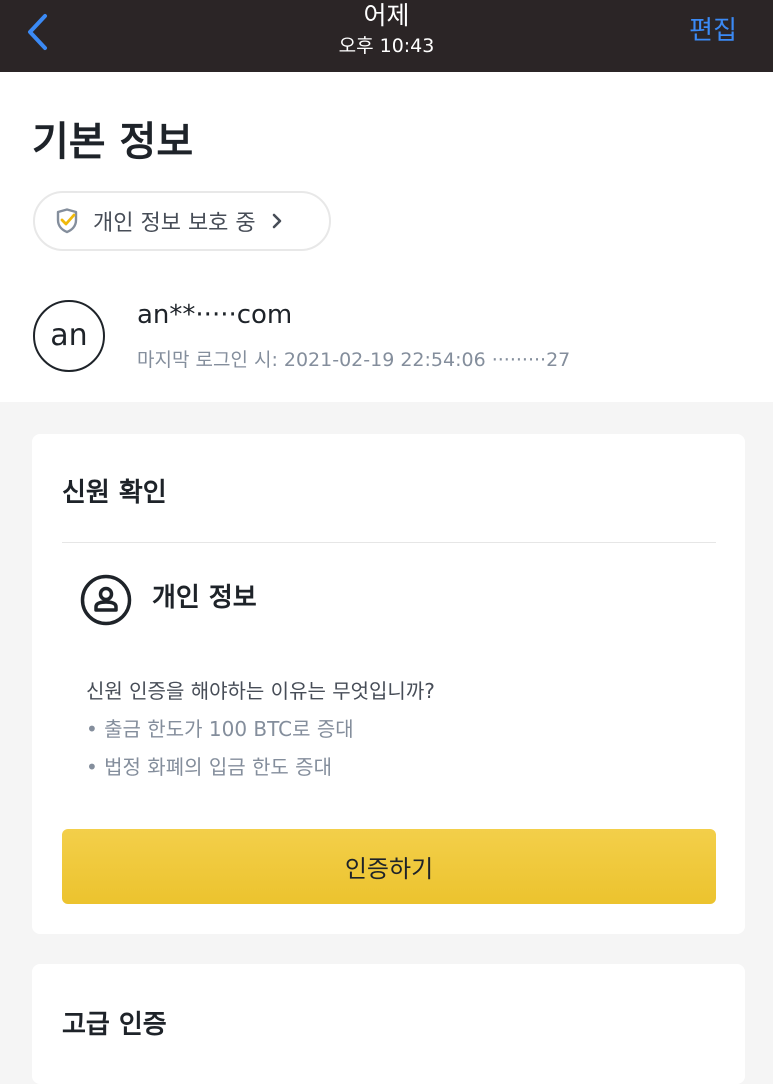 The image size is (773, 1084). Describe the element at coordinates (174, 223) in the screenshot. I see `privacy-label: 개인 정보 보호 중` at that location.